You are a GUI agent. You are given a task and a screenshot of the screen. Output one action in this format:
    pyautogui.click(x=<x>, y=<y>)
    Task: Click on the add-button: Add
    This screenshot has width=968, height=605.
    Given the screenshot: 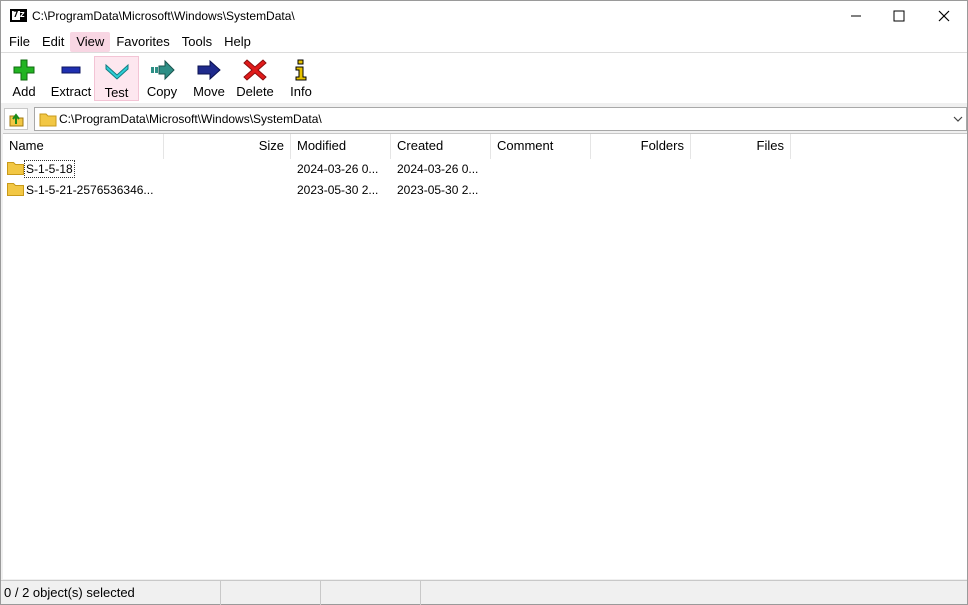 What is the action you would take?
    pyautogui.click(x=24, y=78)
    